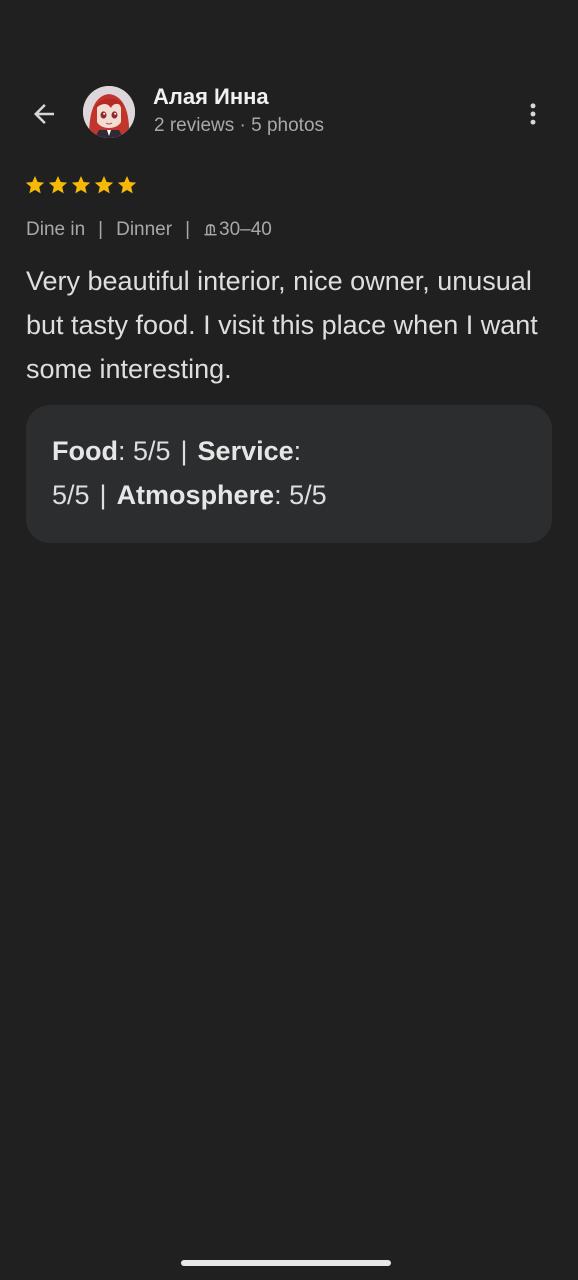 This screenshot has width=578, height=1280. I want to click on avatar-image, so click(109, 112).